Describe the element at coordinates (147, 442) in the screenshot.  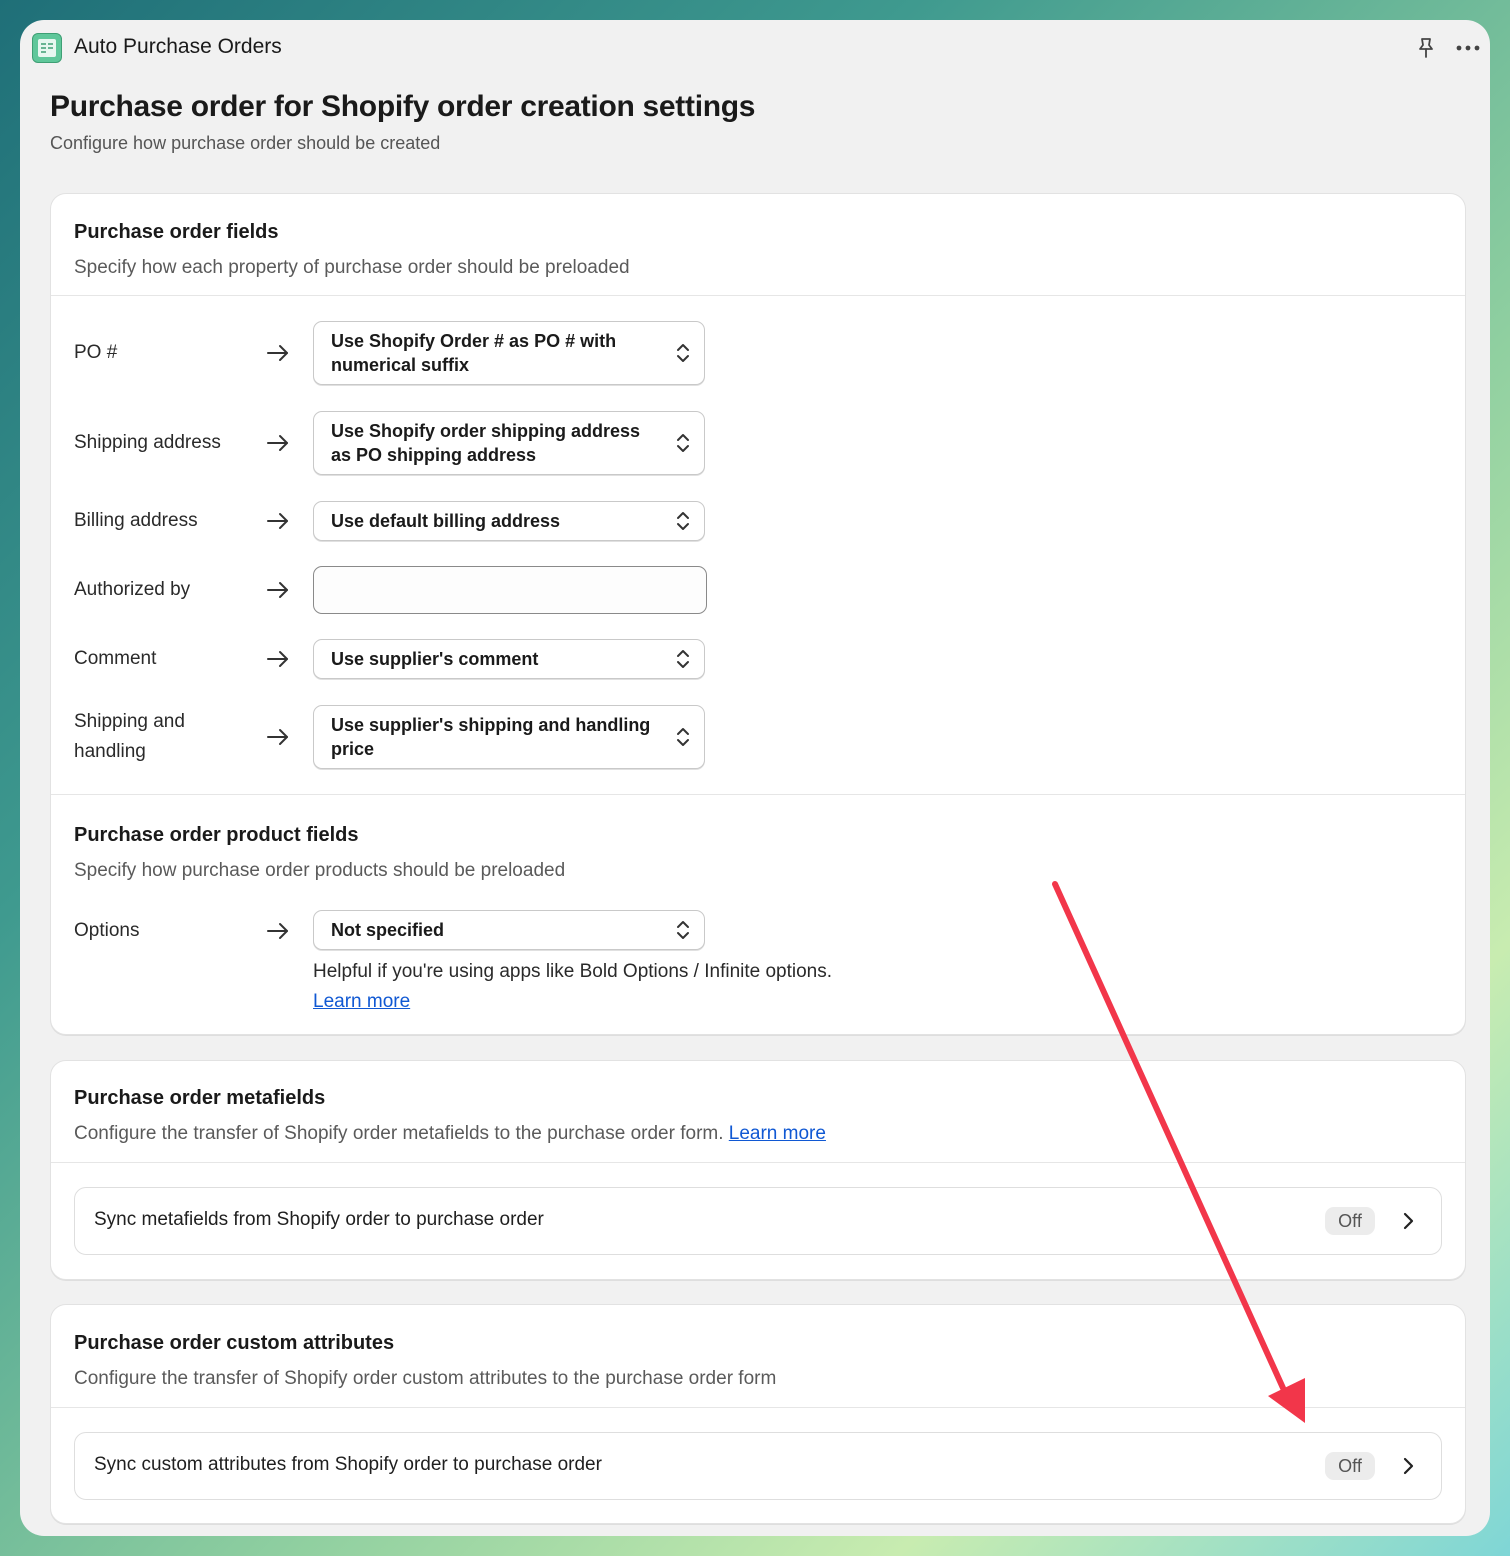
I see `shipping-address-label: Shipping address` at that location.